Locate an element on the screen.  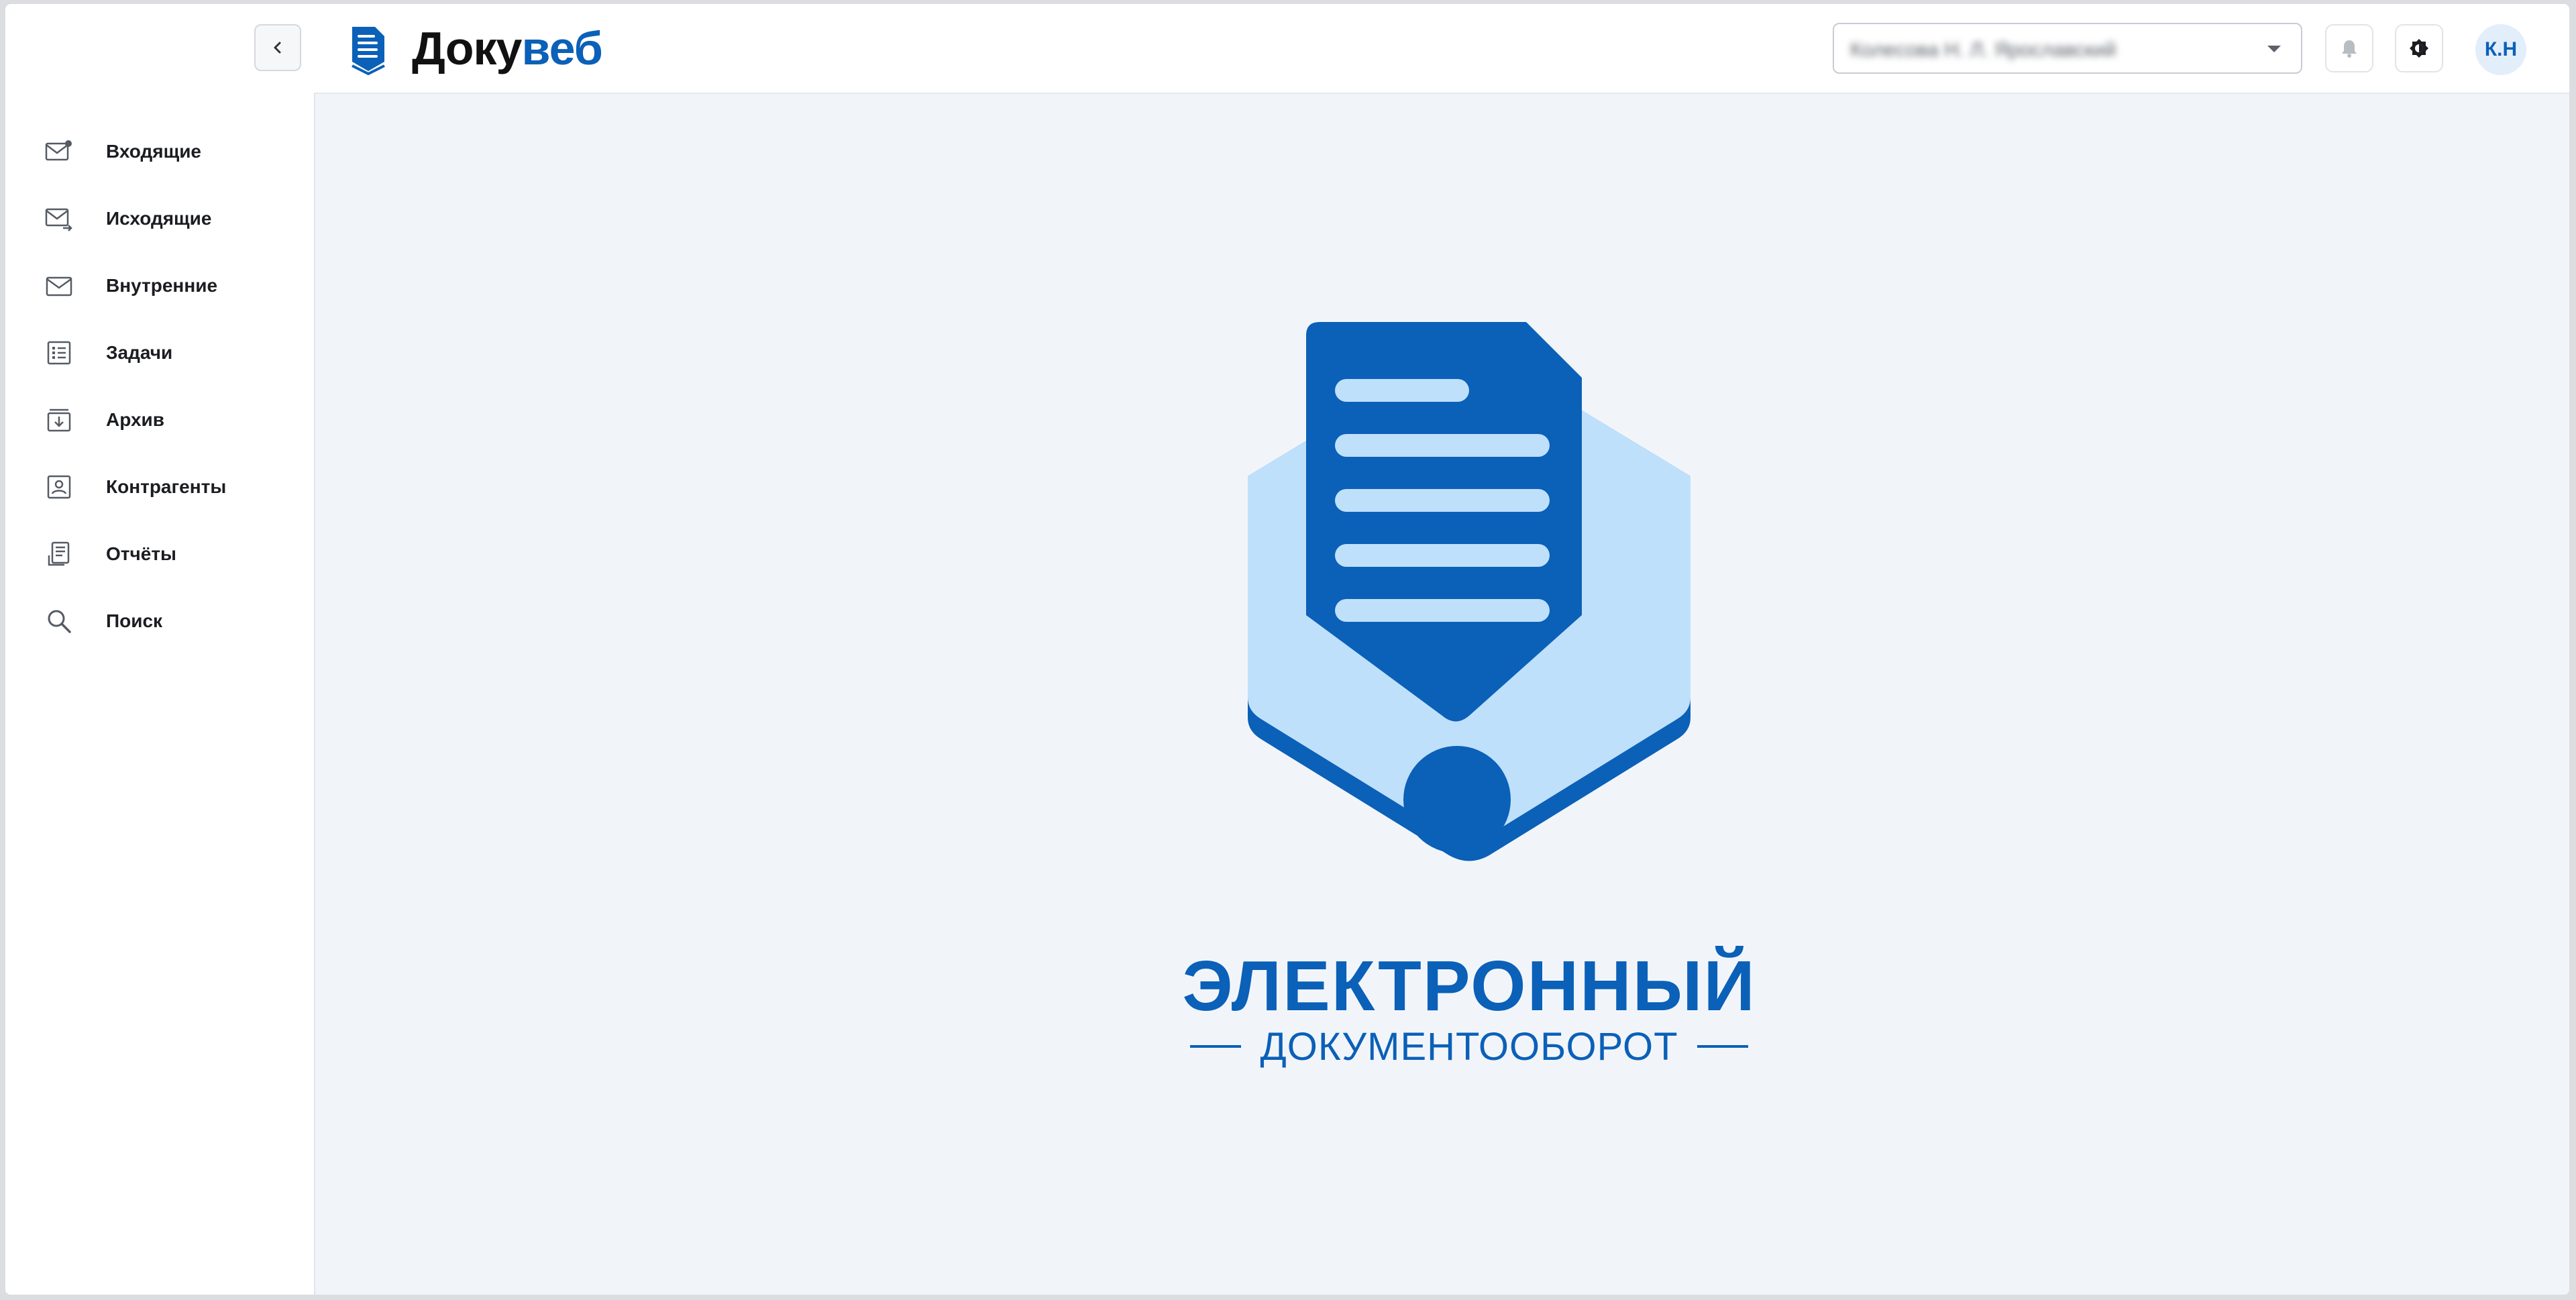
logo-icon is located at coordinates (368, 51).